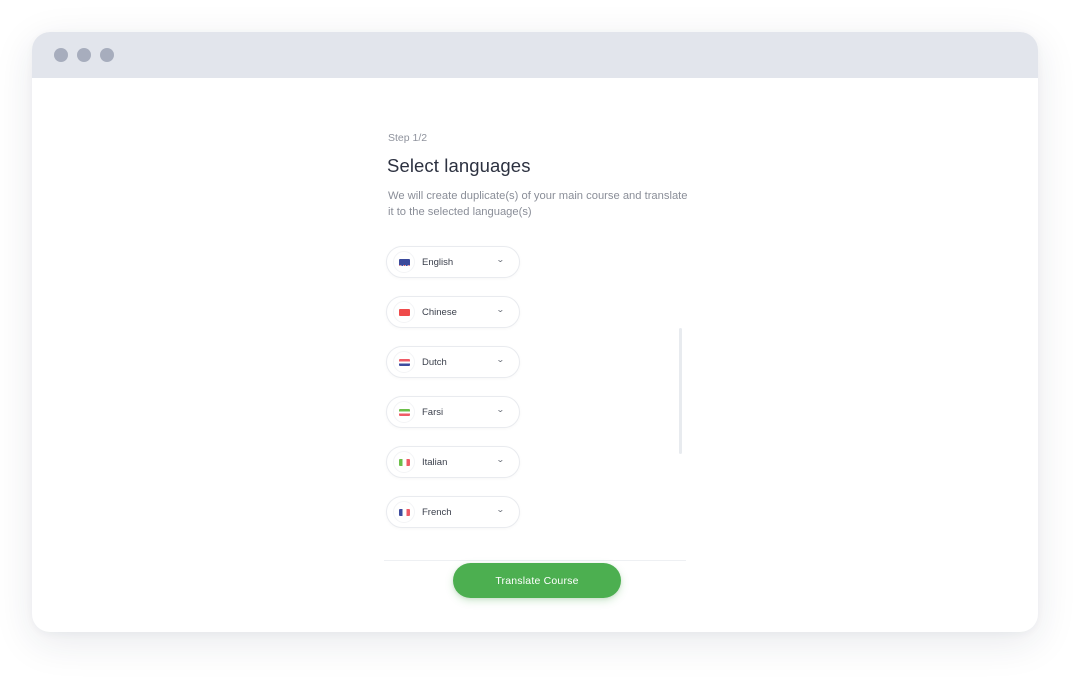  What do you see at coordinates (535, 55) in the screenshot?
I see `window-titlebar` at bounding box center [535, 55].